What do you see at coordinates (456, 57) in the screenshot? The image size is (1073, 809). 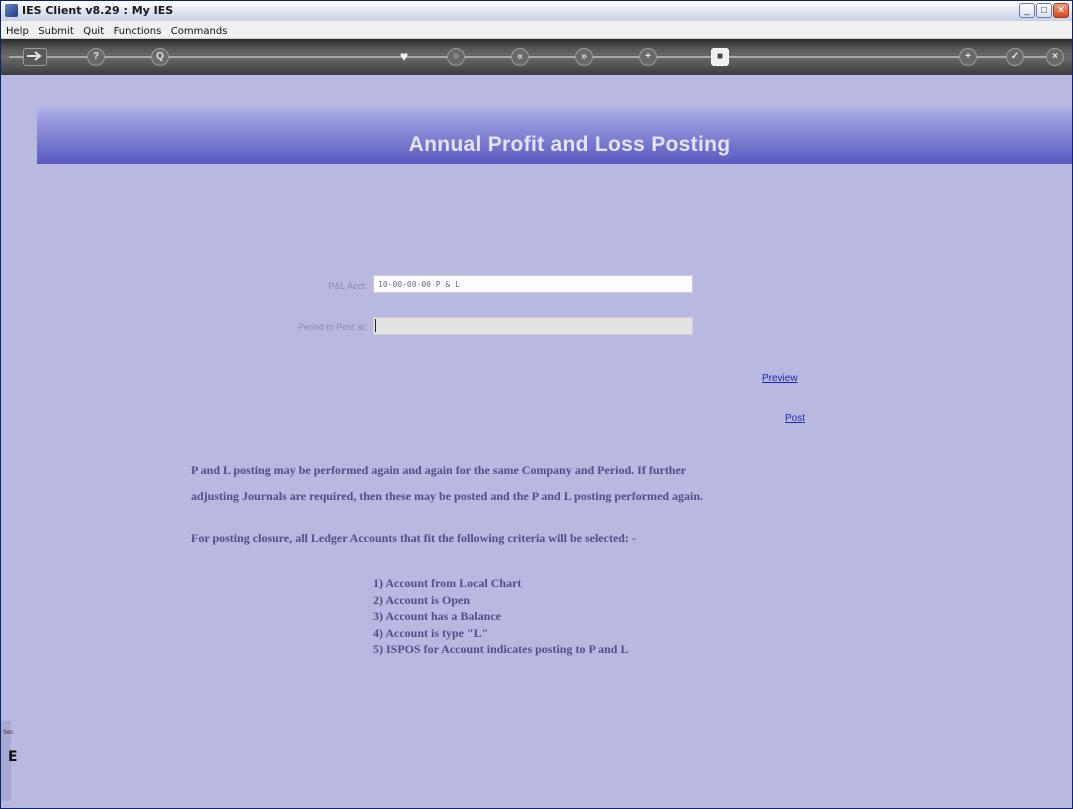 I see `refresh-icon: ○` at bounding box center [456, 57].